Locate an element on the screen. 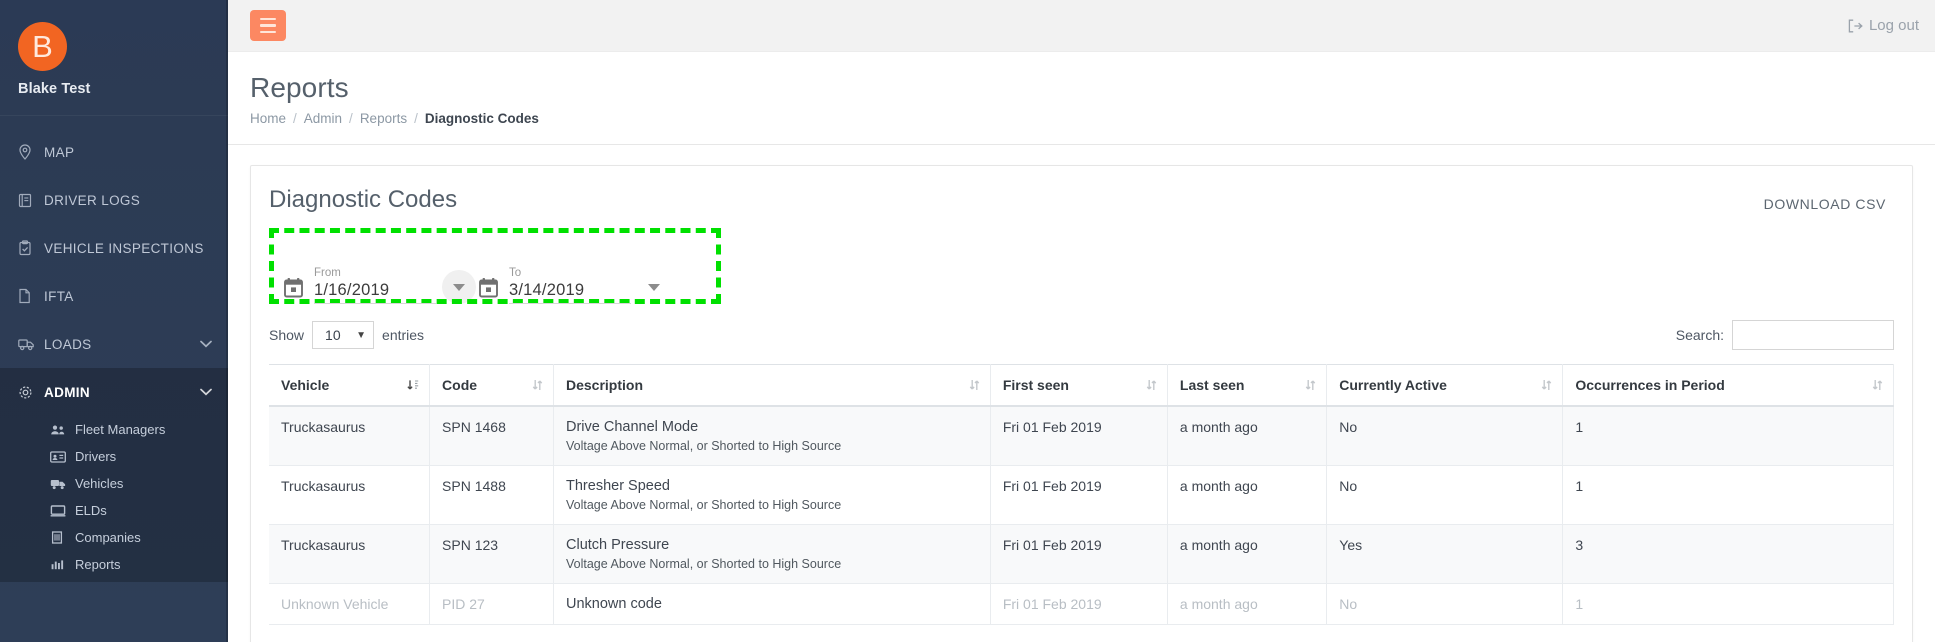 This screenshot has width=1935, height=642. users-icon is located at coordinates (59, 430).